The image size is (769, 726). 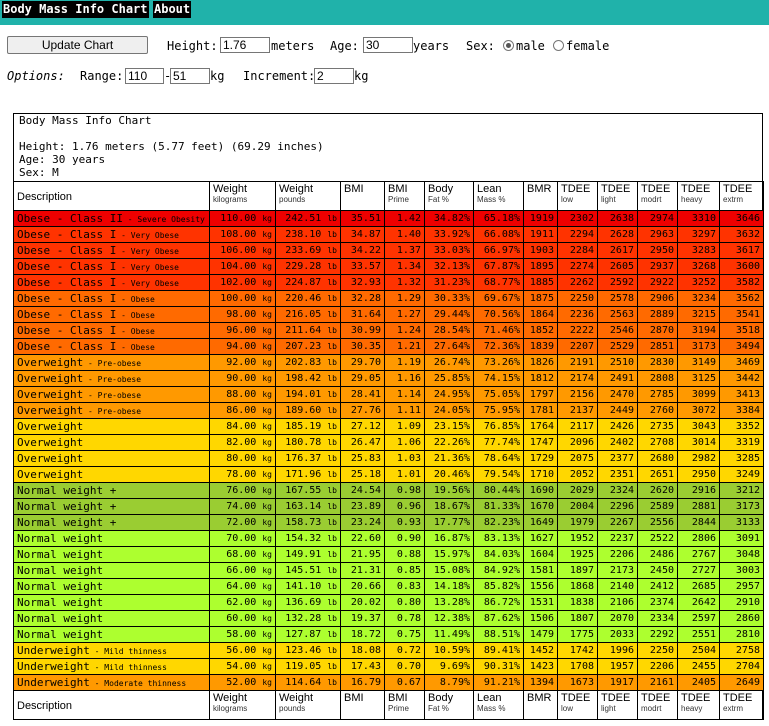 What do you see at coordinates (242, 442) in the screenshot?
I see `weight-kg-cell: 82.00 kg` at bounding box center [242, 442].